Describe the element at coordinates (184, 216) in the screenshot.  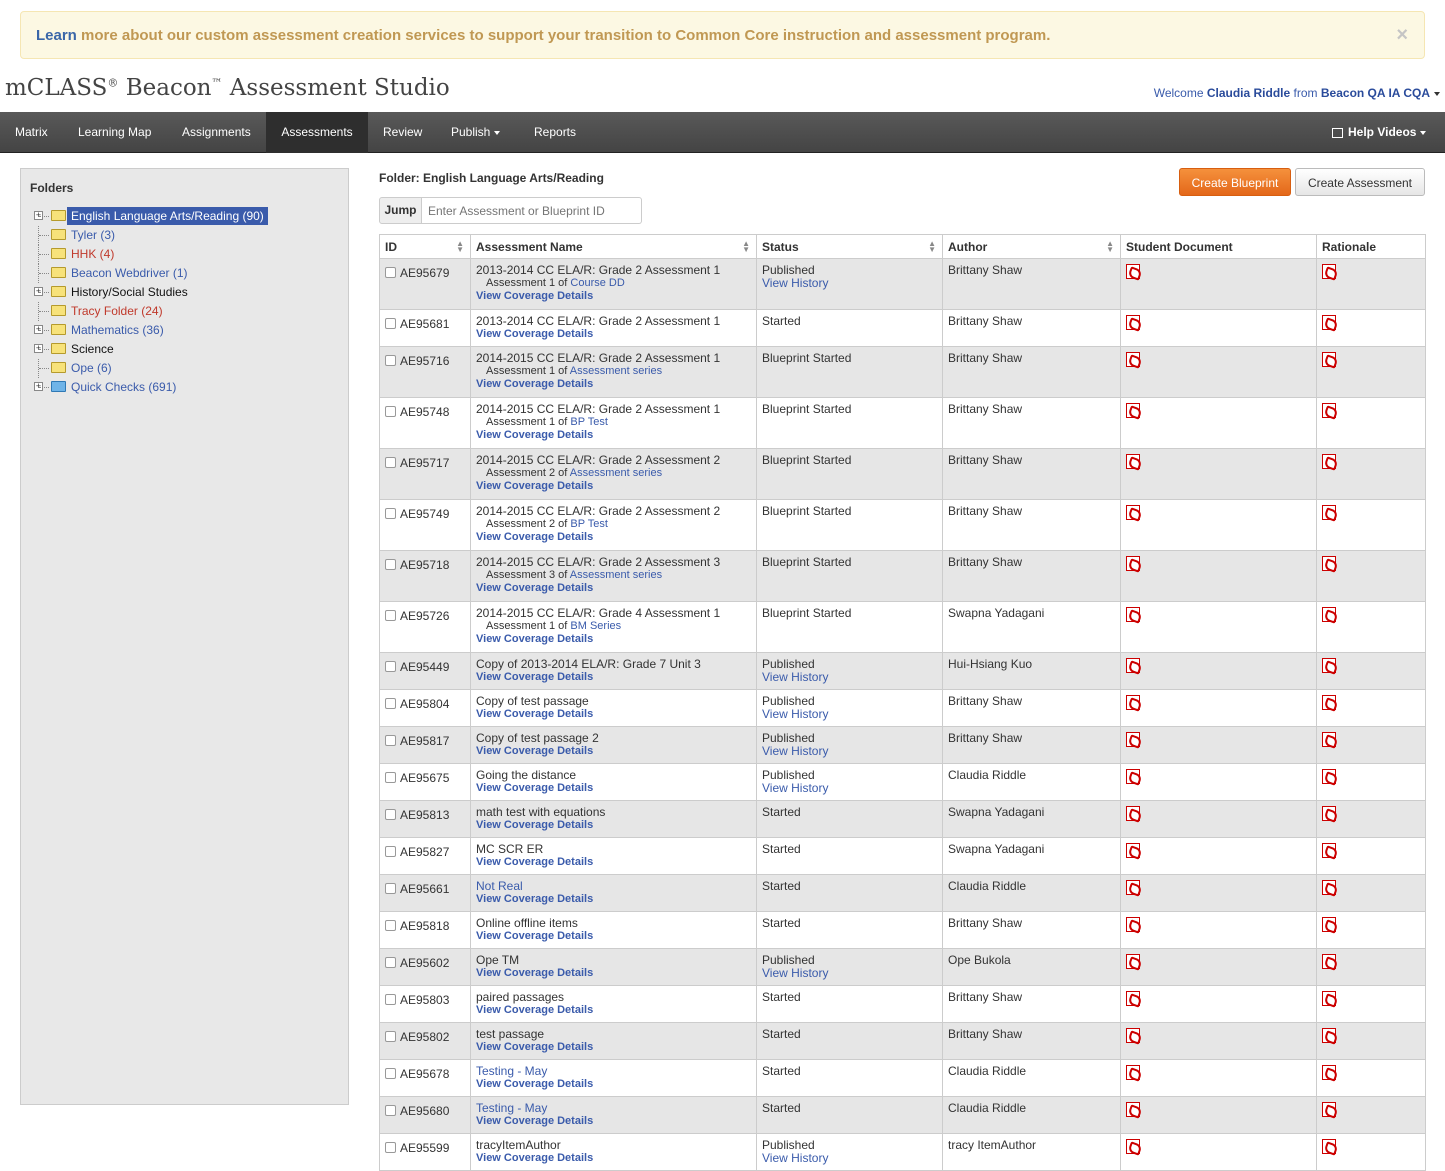
I see `folder-item: + English Language Arts/Reading (90)` at that location.